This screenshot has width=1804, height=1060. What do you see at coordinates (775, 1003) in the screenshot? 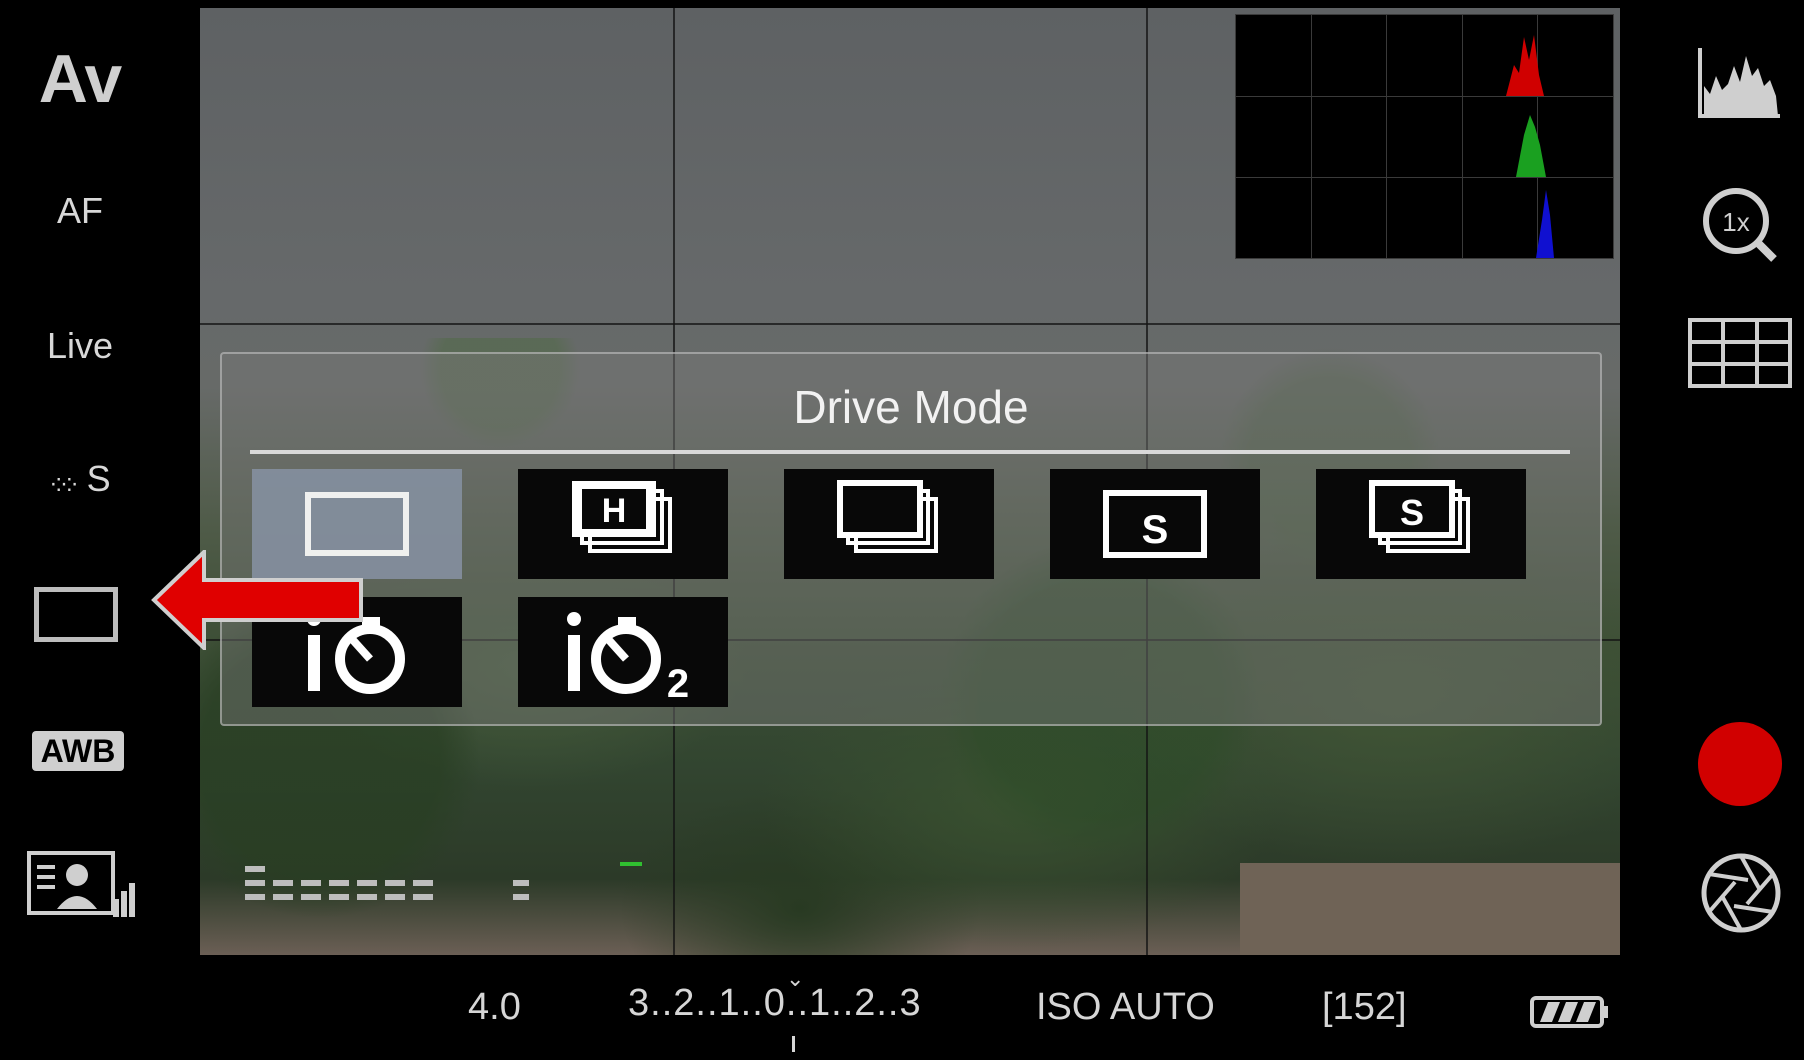
I see `exposure-compensation-scale: 3..2..1..0..1..2..3` at bounding box center [775, 1003].